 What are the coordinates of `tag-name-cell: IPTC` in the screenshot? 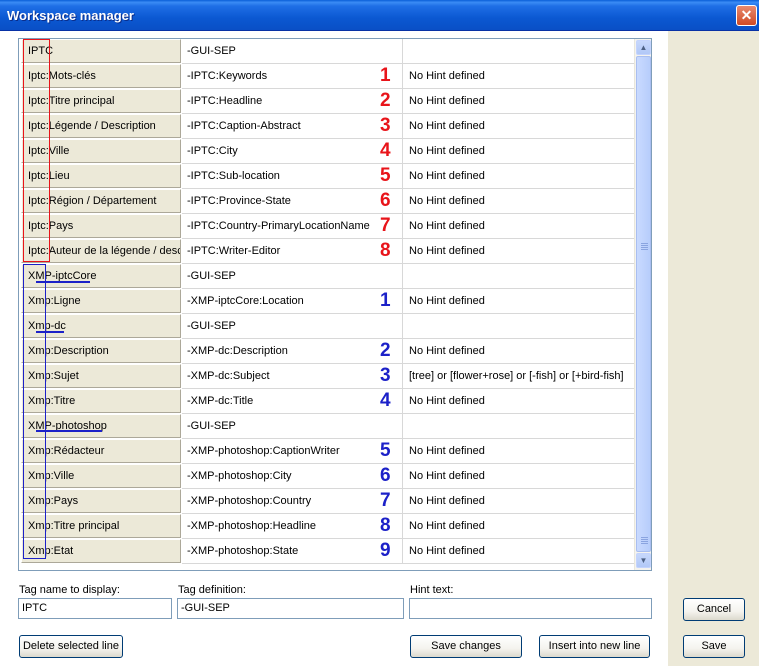 It's located at (101, 51).